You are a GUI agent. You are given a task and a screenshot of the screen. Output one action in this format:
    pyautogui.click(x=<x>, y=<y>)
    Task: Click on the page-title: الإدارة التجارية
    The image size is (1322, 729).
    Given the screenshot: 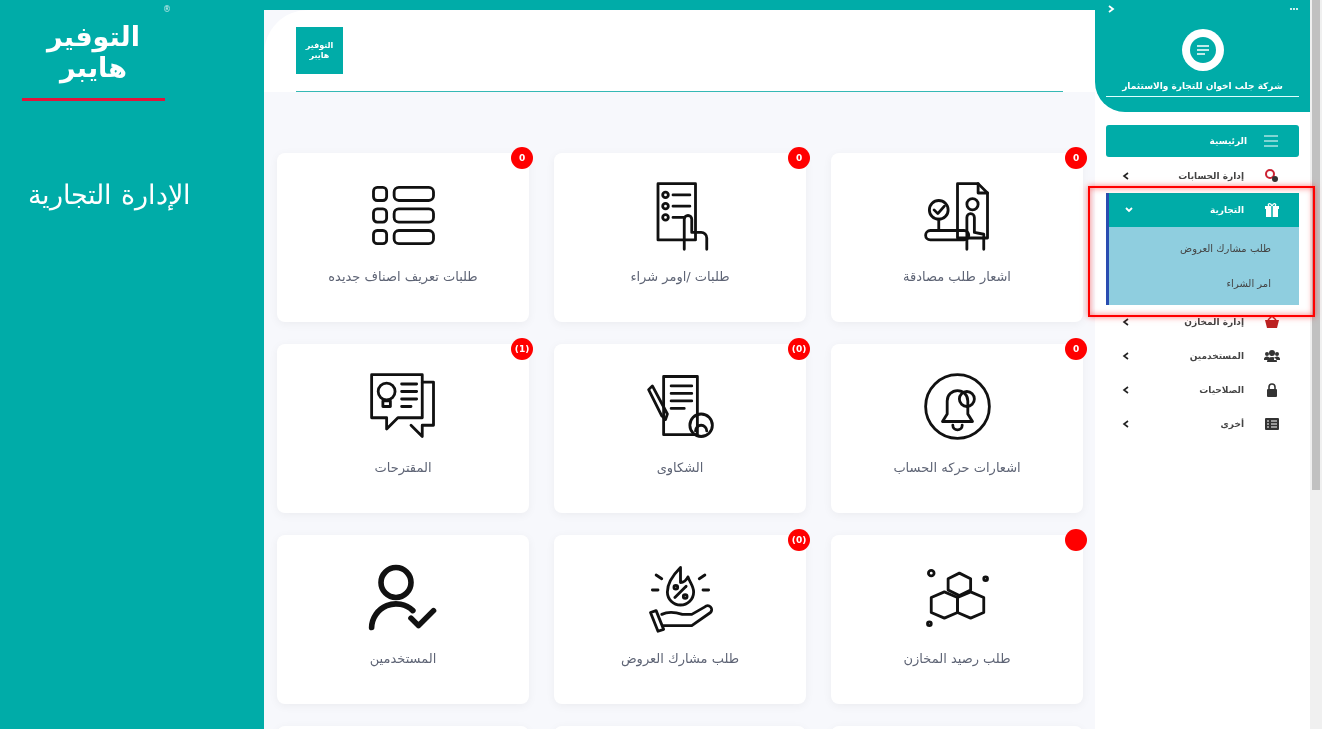 What is the action you would take?
    pyautogui.click(x=110, y=194)
    